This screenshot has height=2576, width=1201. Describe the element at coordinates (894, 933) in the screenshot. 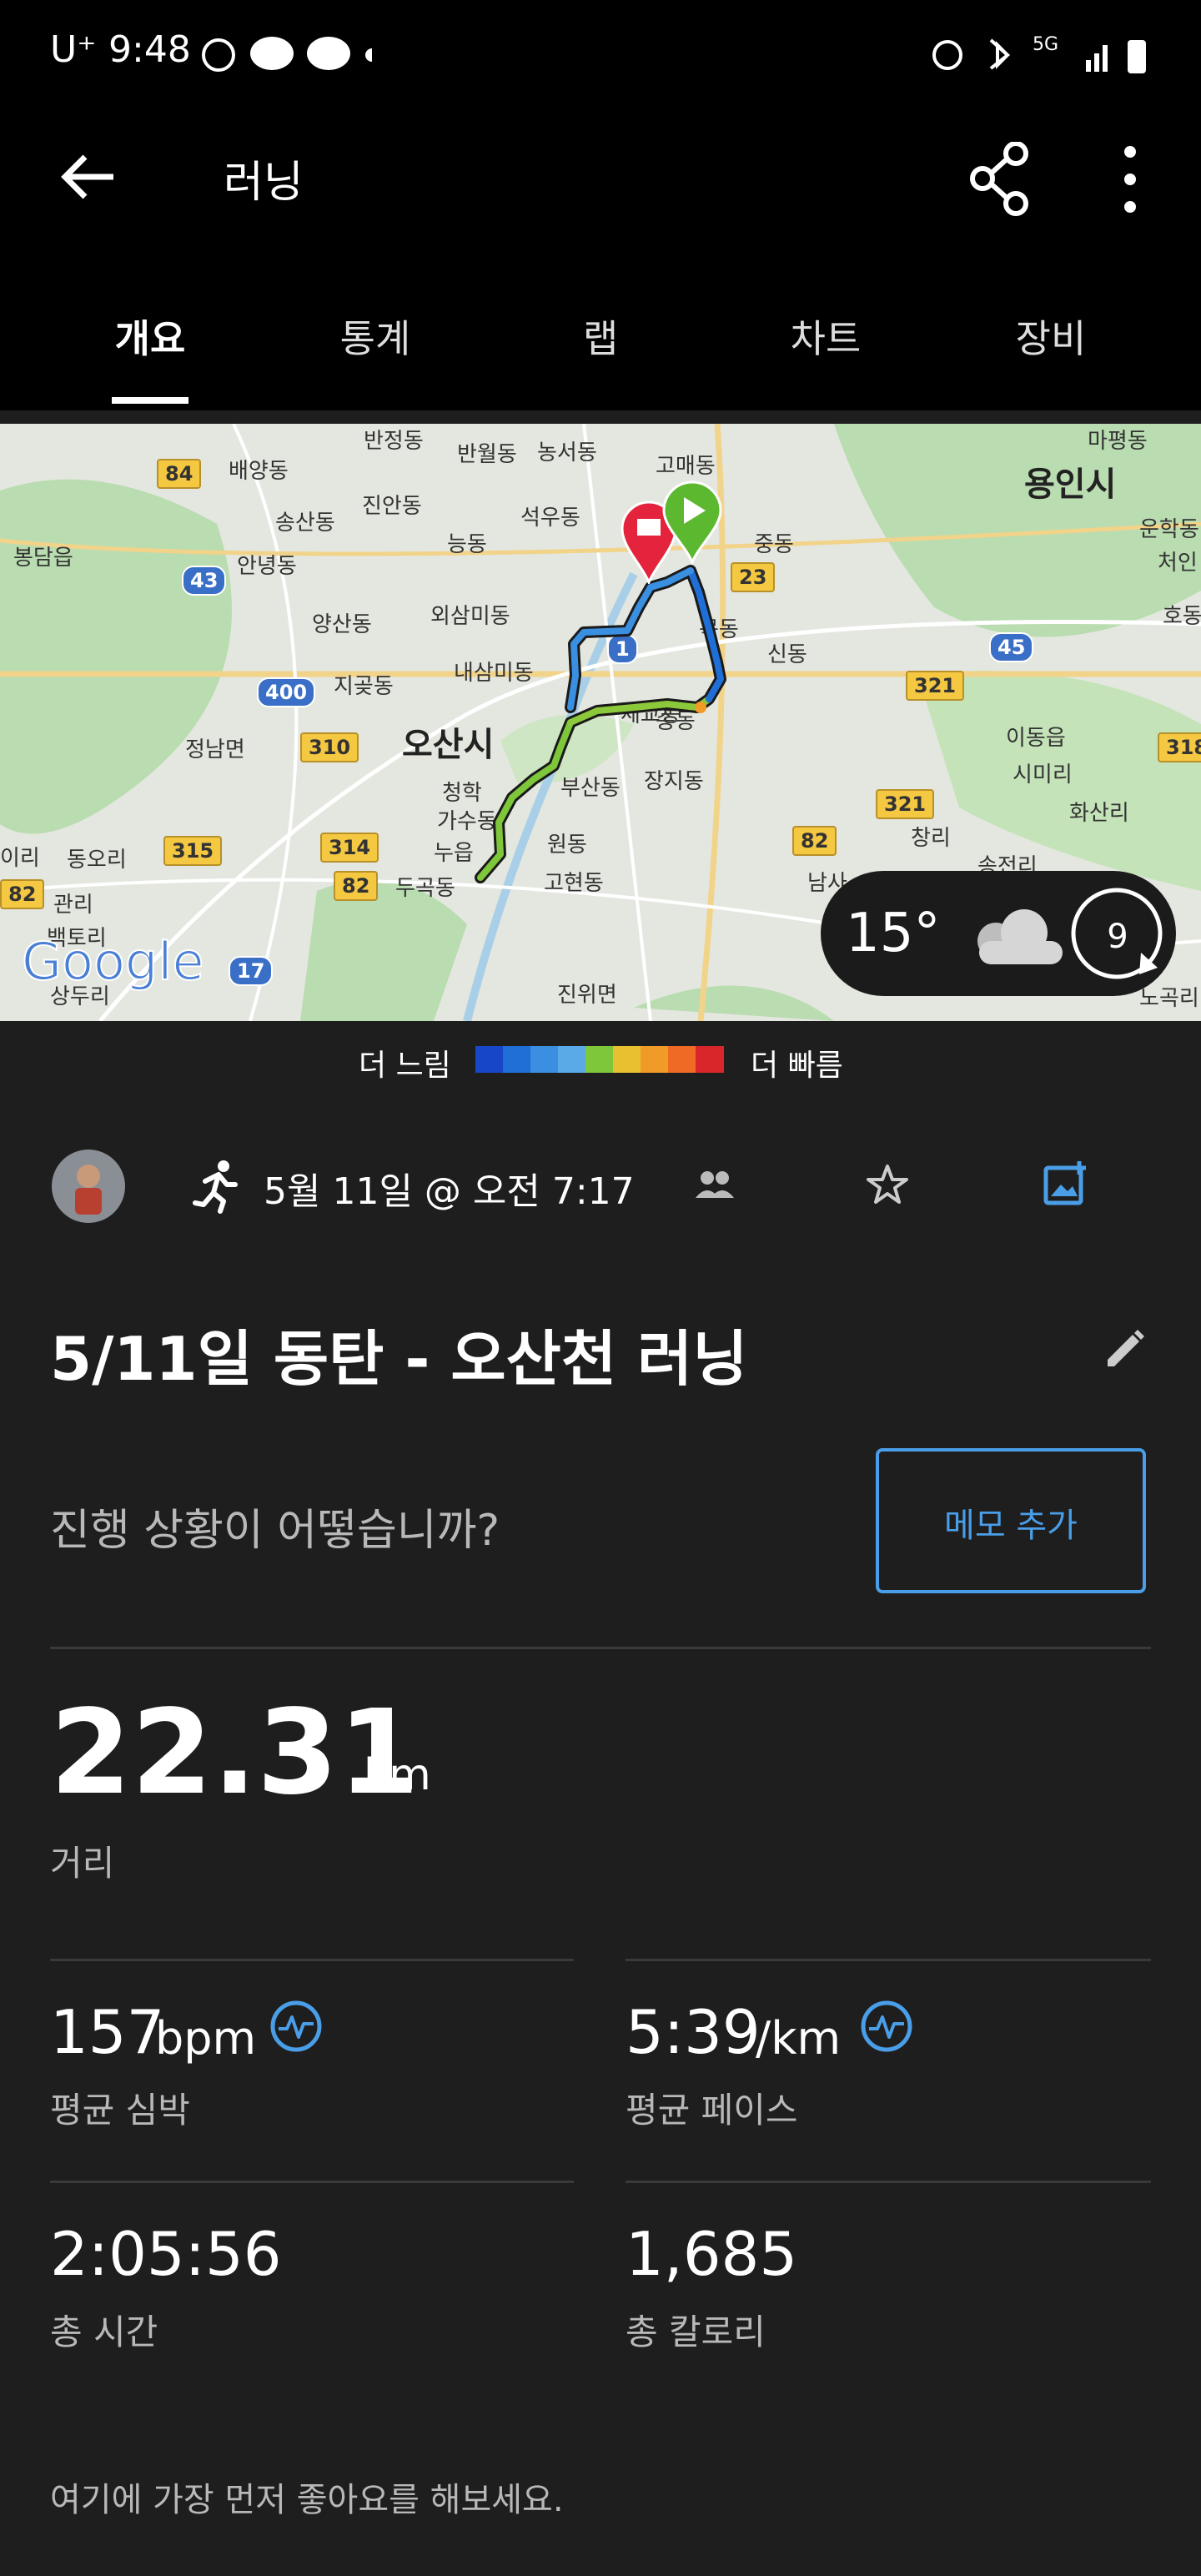

I see `temperature: 15°` at that location.